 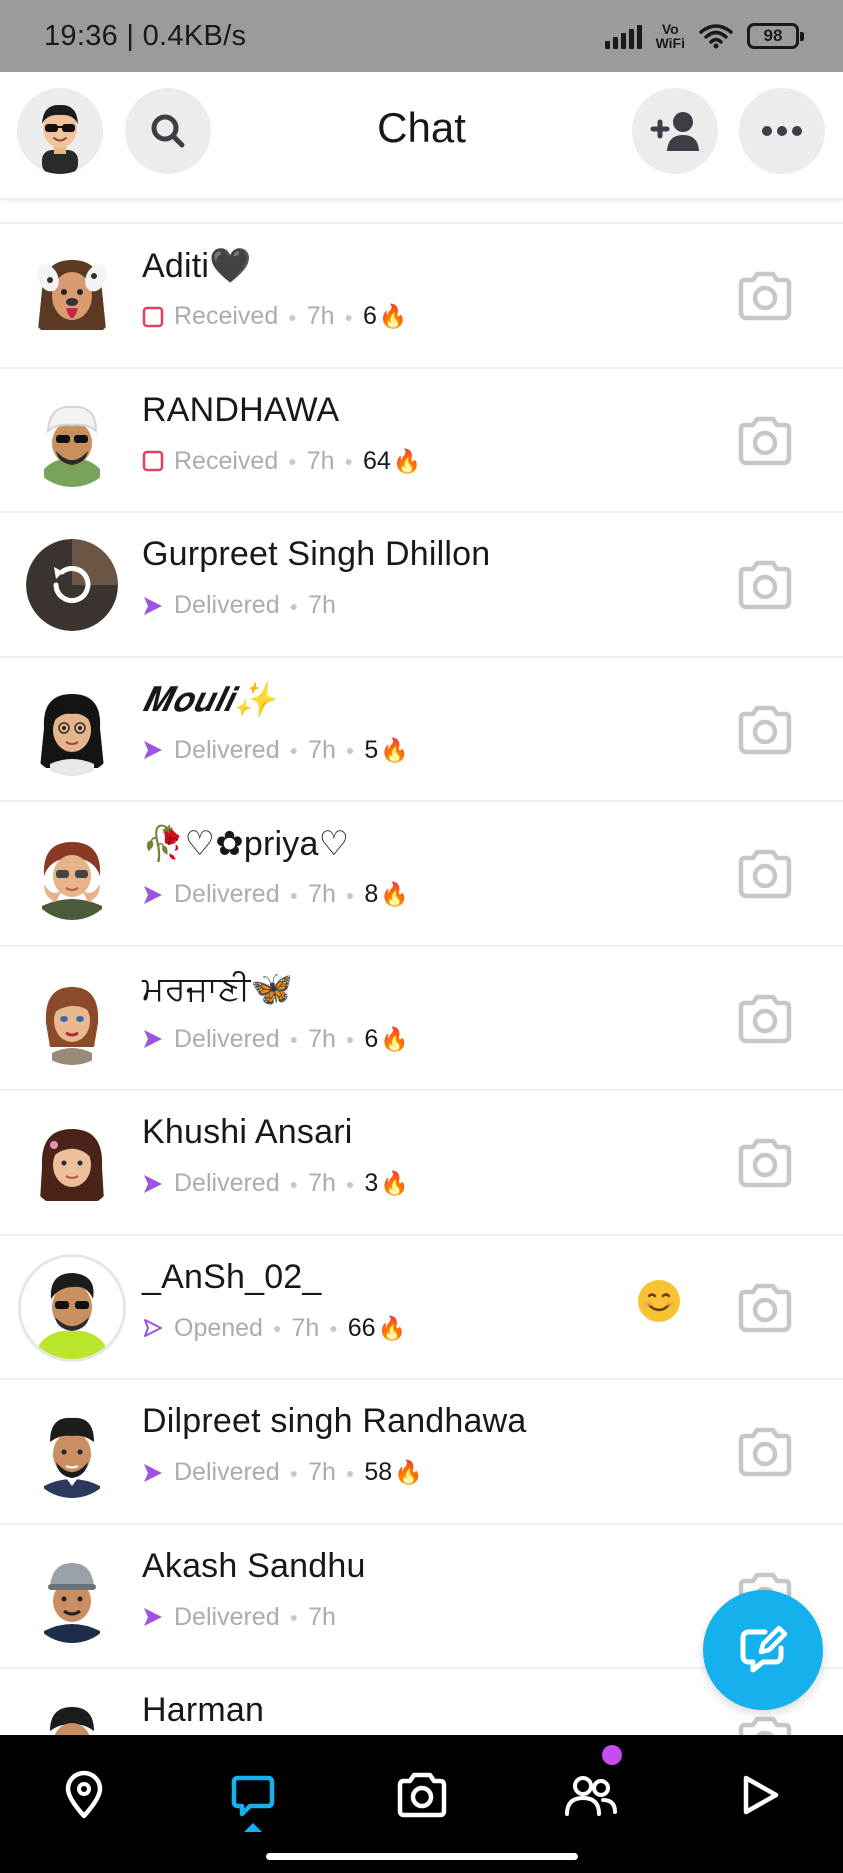 What do you see at coordinates (197, 266) in the screenshot?
I see `chat-name: Aditi🖤` at bounding box center [197, 266].